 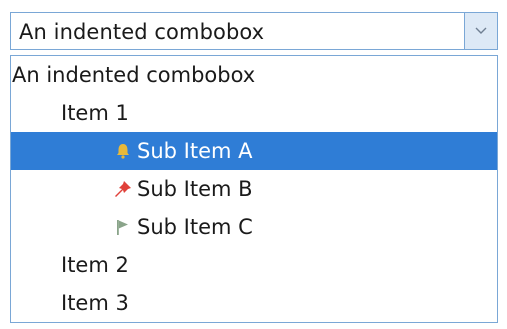 I want to click on dropdown-button, so click(x=480, y=31).